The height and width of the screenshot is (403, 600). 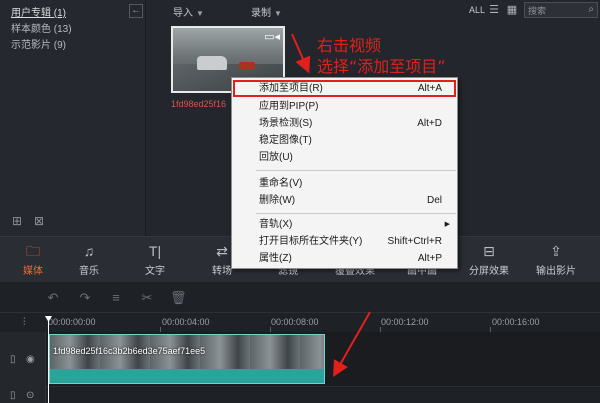 I want to click on arrow-left-icon: ←, so click(x=136, y=10).